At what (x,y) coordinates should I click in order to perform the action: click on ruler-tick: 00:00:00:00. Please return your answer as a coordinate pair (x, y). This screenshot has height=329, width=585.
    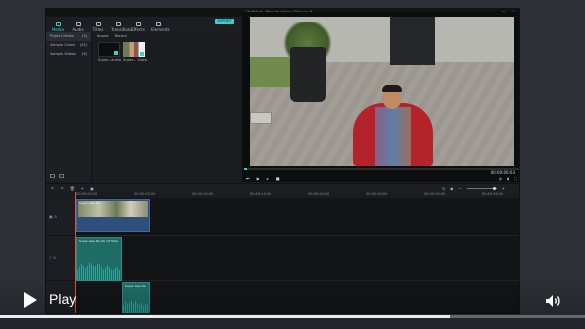
    Looking at the image, I should click on (87, 194).